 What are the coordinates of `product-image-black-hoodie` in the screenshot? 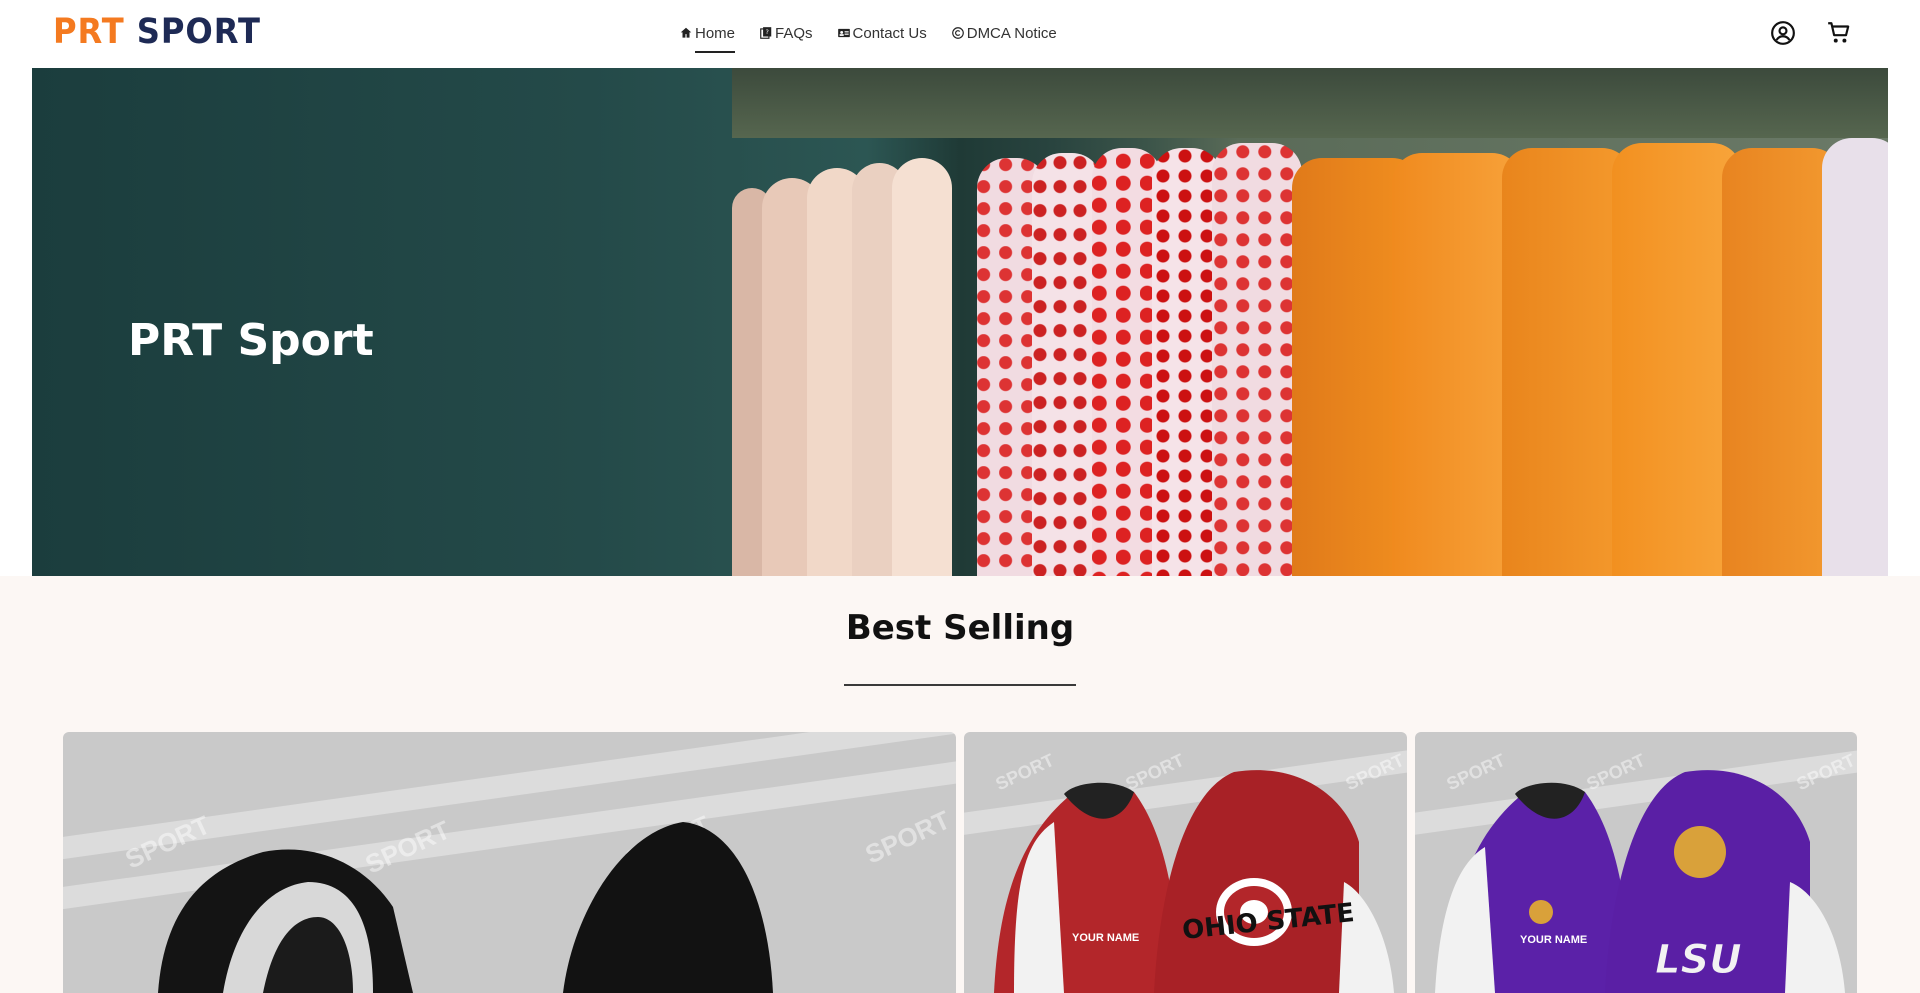 It's located at (465, 907).